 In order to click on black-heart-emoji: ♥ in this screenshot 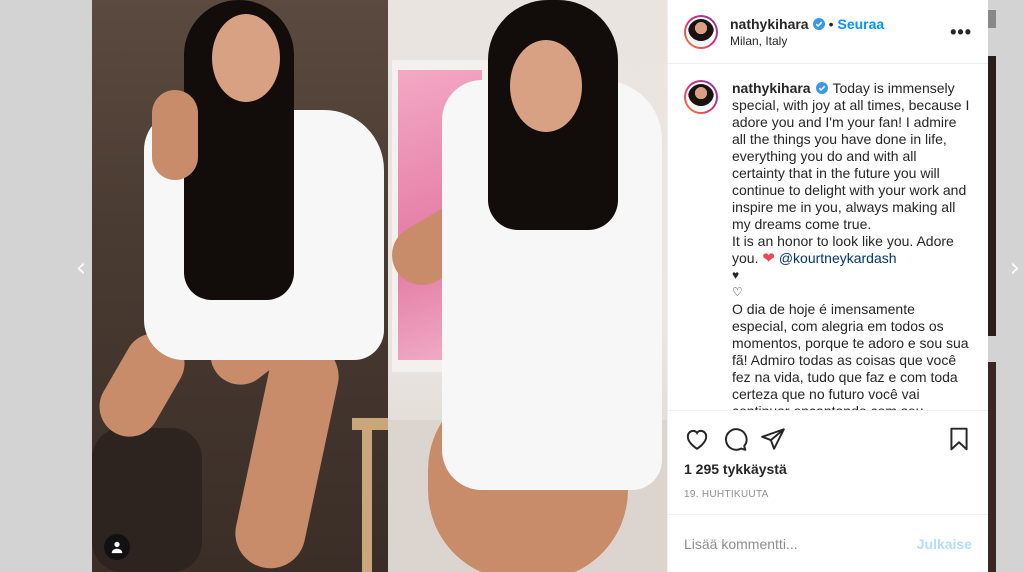, I will do `click(736, 275)`.